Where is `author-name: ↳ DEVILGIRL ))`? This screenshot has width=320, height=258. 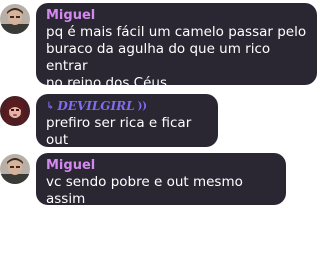
author-name: ↳ DEVILGIRL )) is located at coordinates (127, 106).